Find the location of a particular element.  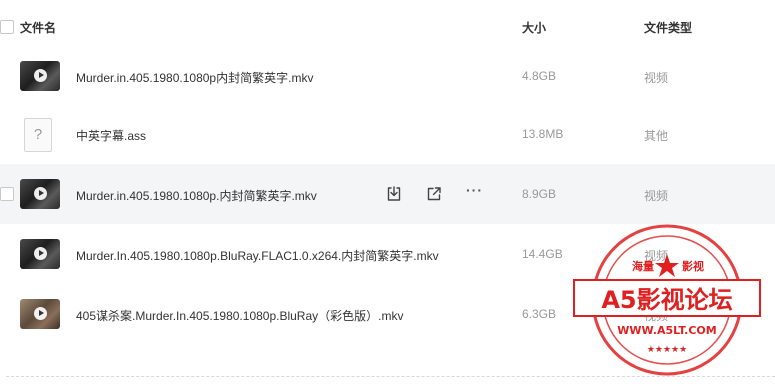

column-header-type: 文件类型 is located at coordinates (668, 27).